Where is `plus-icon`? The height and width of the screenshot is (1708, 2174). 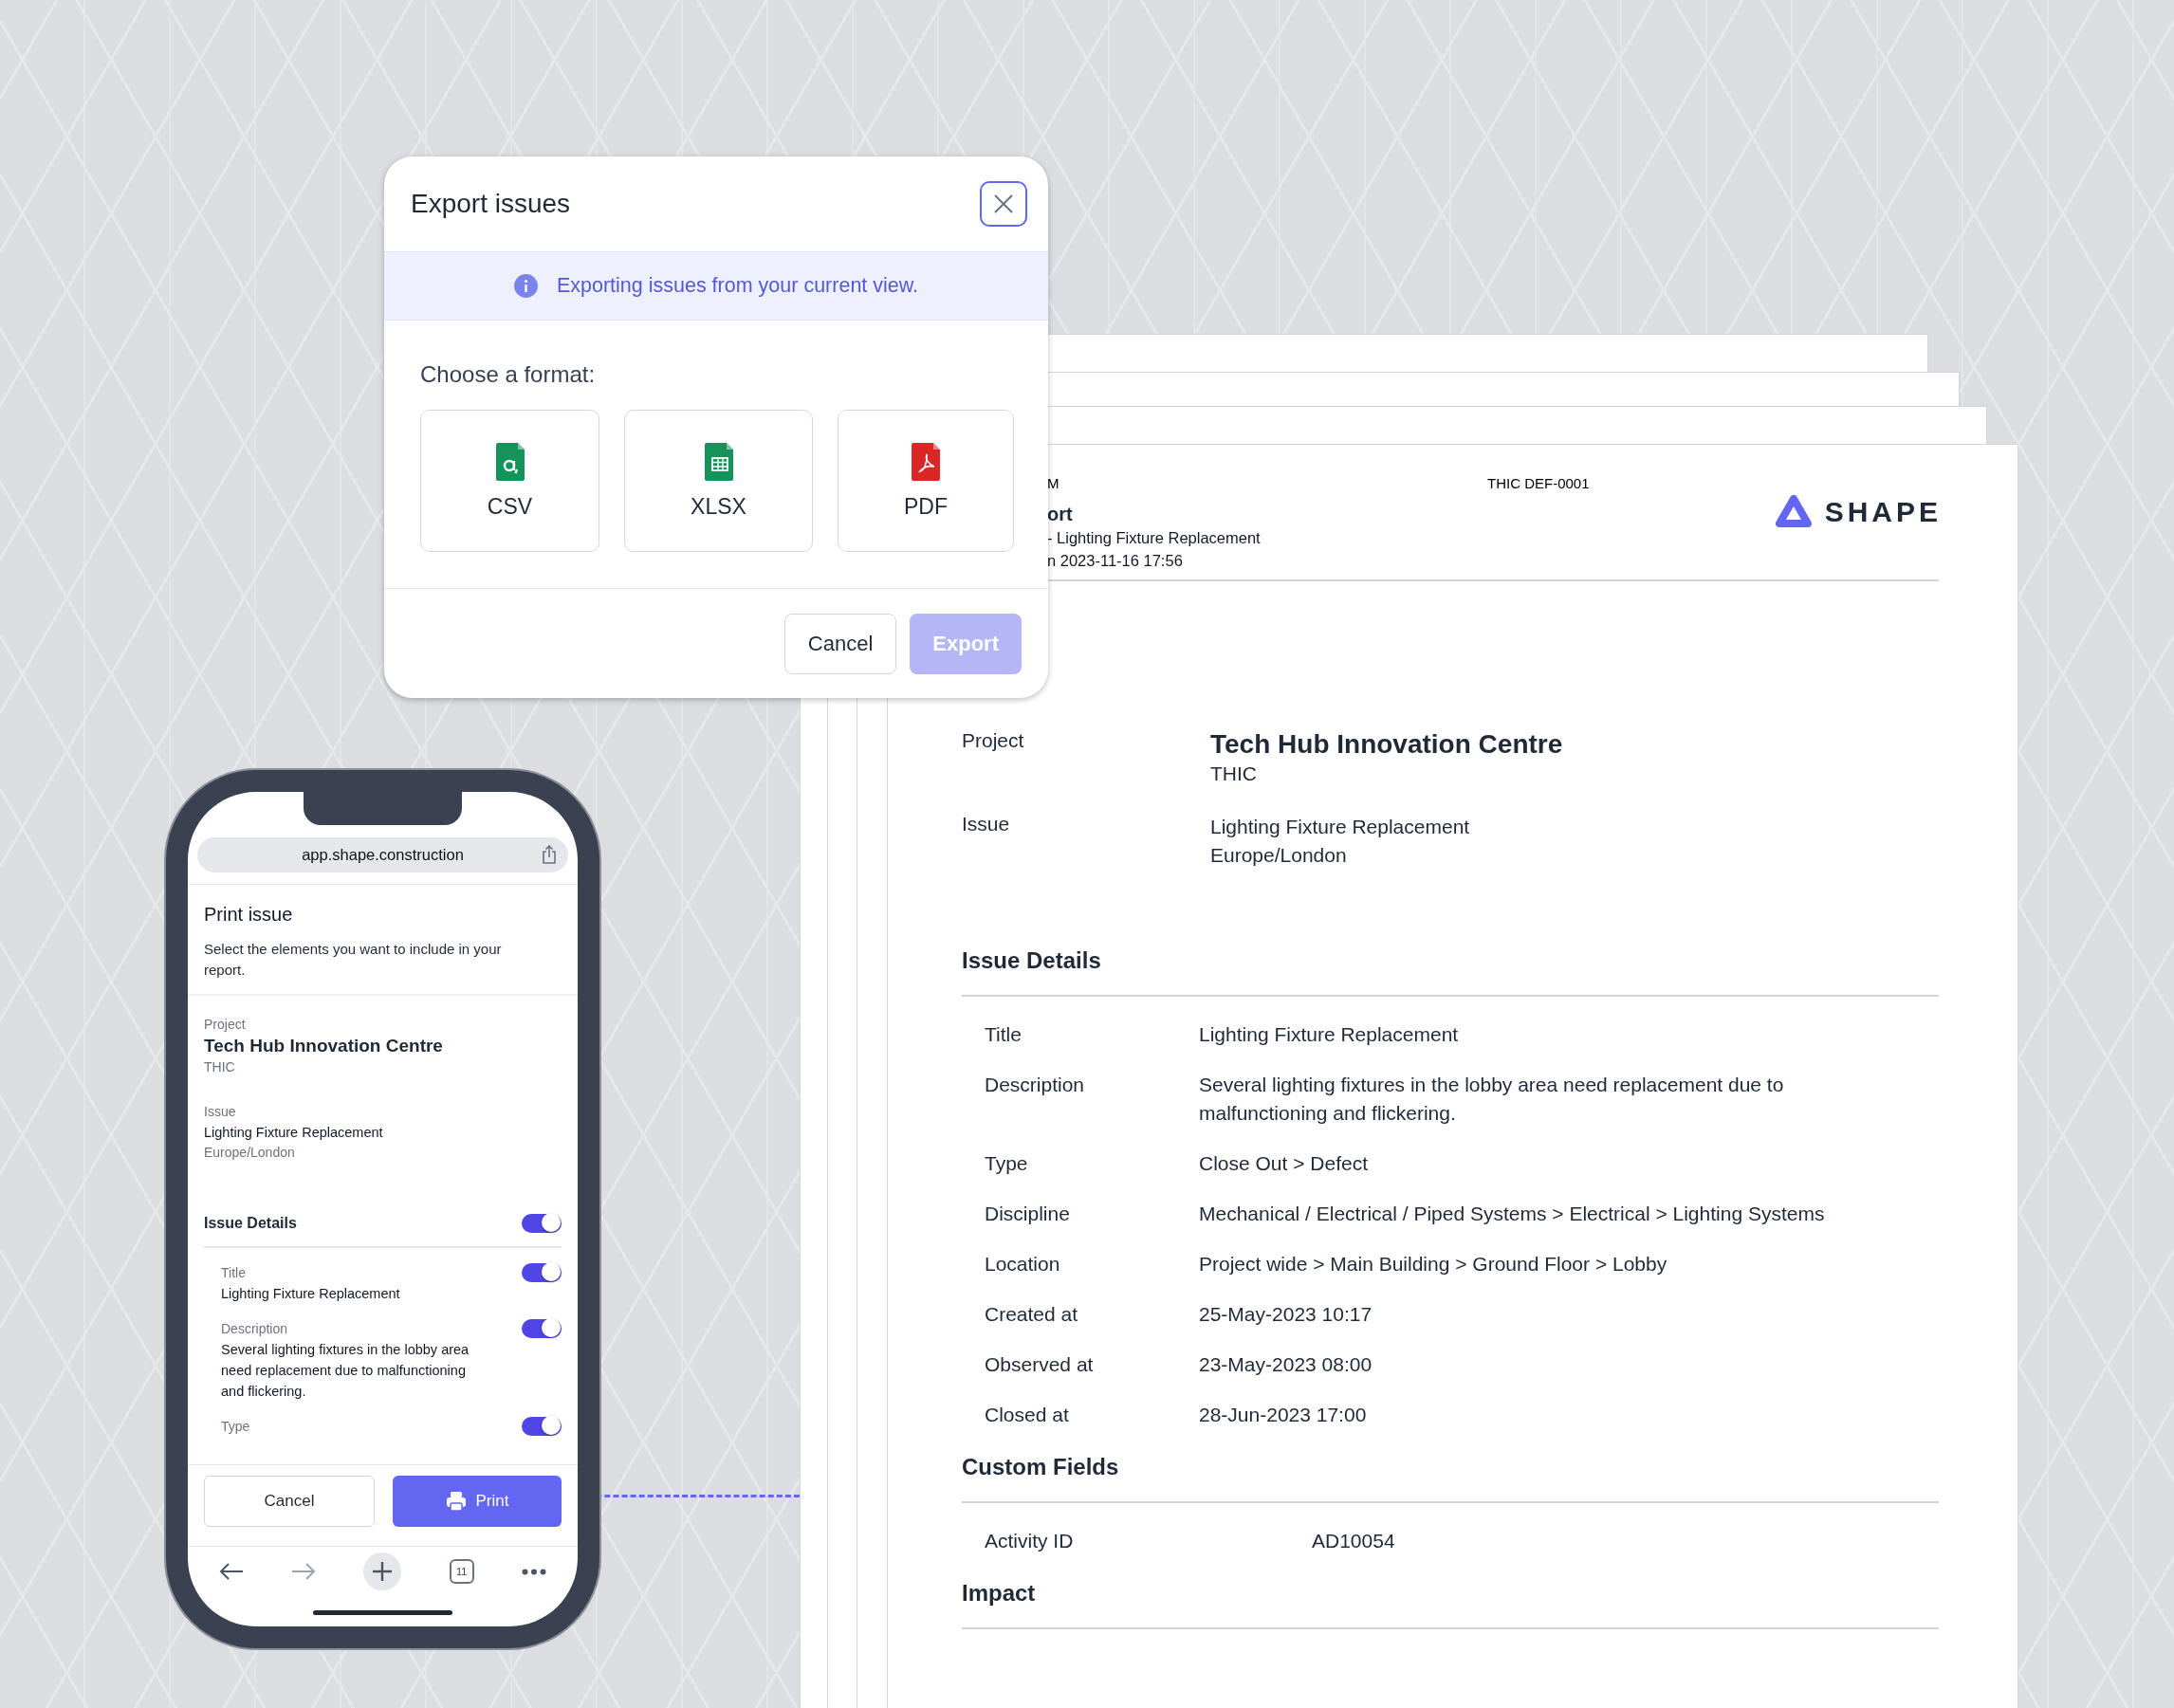
plus-icon is located at coordinates (383, 1571).